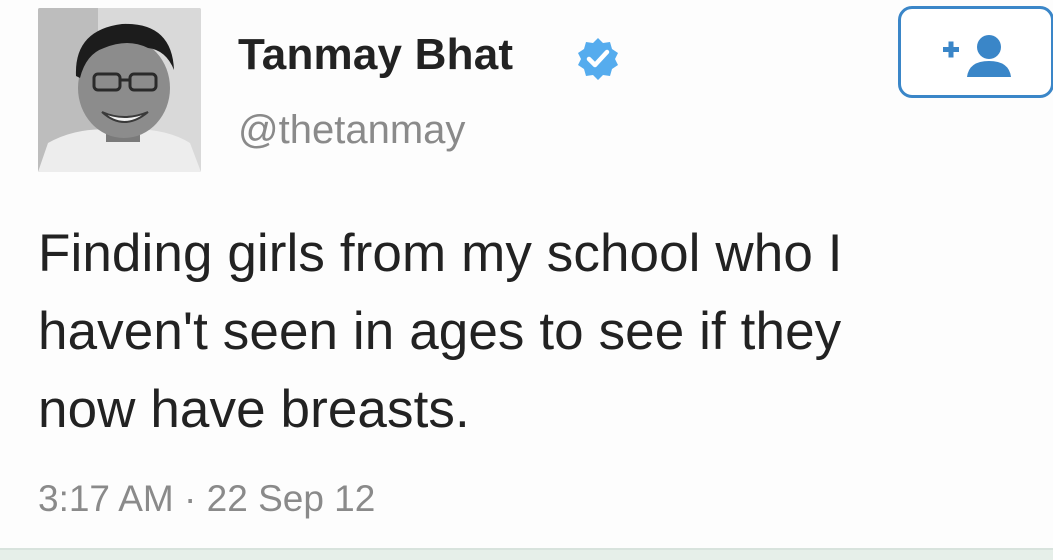  What do you see at coordinates (375, 55) in the screenshot?
I see `display-name: Tanmay Bhat` at bounding box center [375, 55].